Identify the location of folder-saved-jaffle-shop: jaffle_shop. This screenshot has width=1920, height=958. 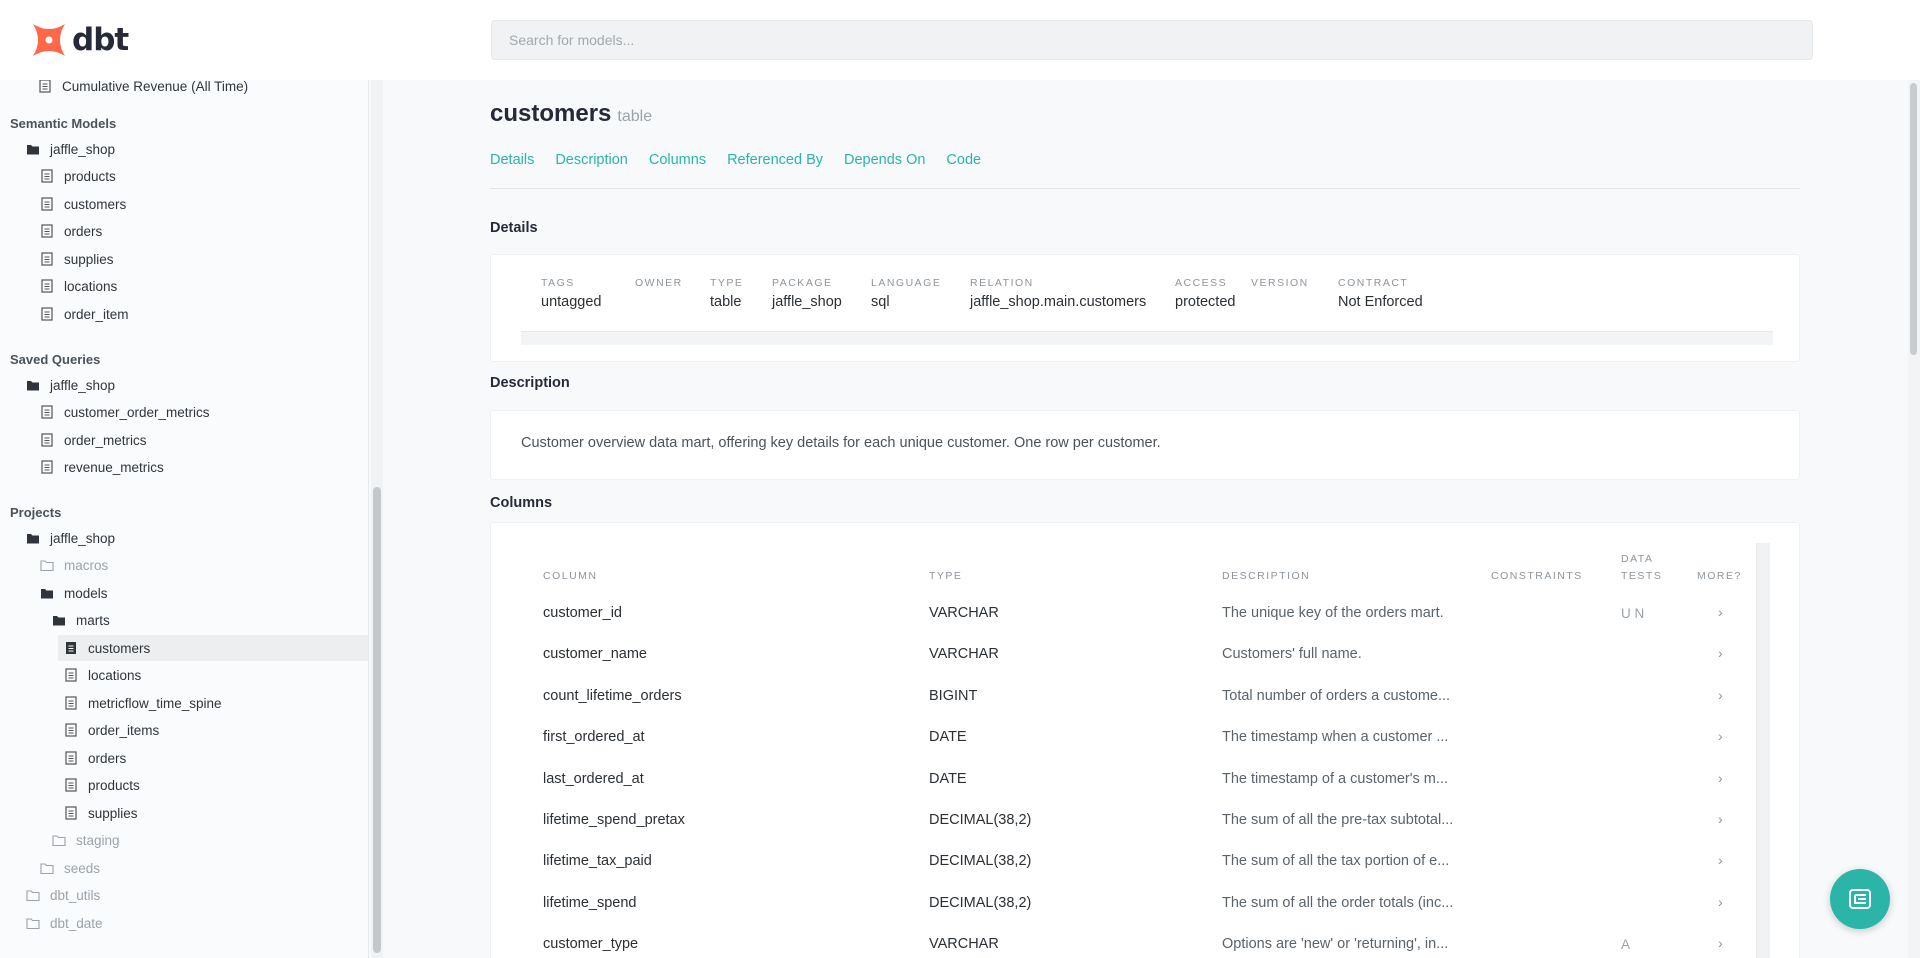
(70, 385).